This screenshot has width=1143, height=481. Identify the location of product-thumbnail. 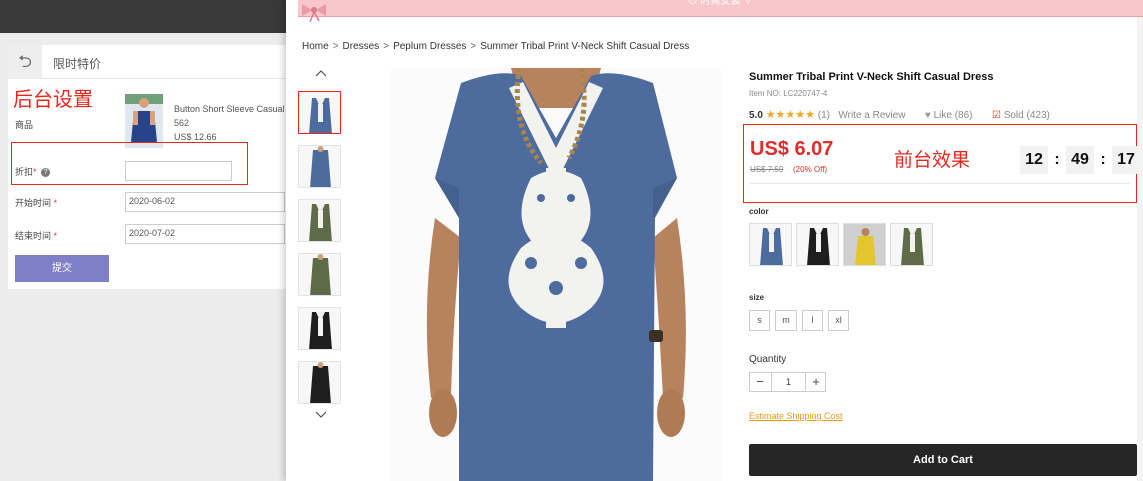
(144, 121).